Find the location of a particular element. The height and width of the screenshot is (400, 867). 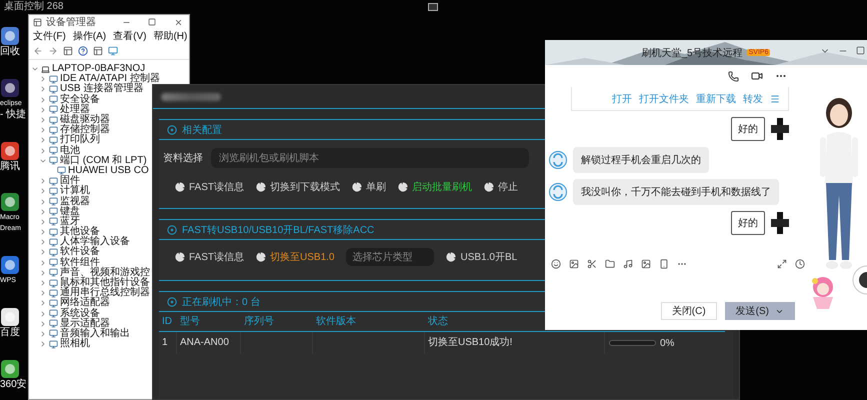

tool-button: 停止 is located at coordinates (501, 187).